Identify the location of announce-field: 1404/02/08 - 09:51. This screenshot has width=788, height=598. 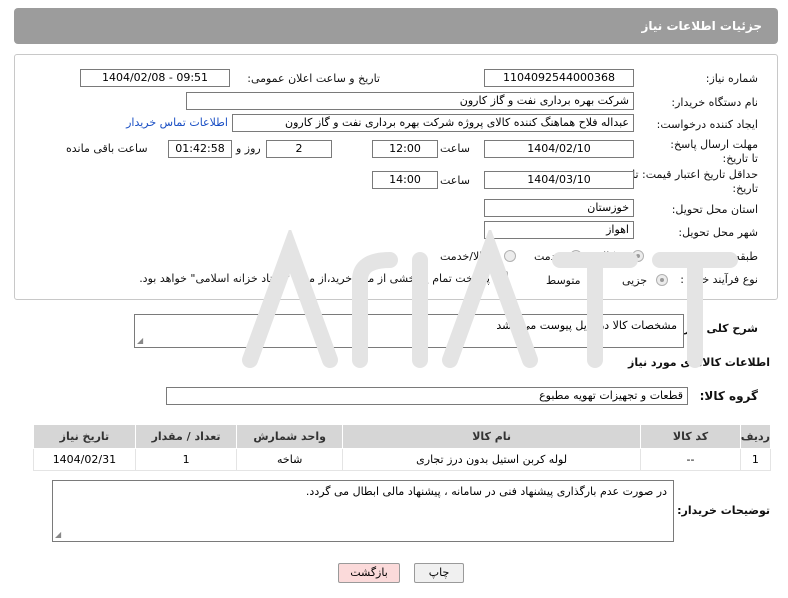
(155, 78).